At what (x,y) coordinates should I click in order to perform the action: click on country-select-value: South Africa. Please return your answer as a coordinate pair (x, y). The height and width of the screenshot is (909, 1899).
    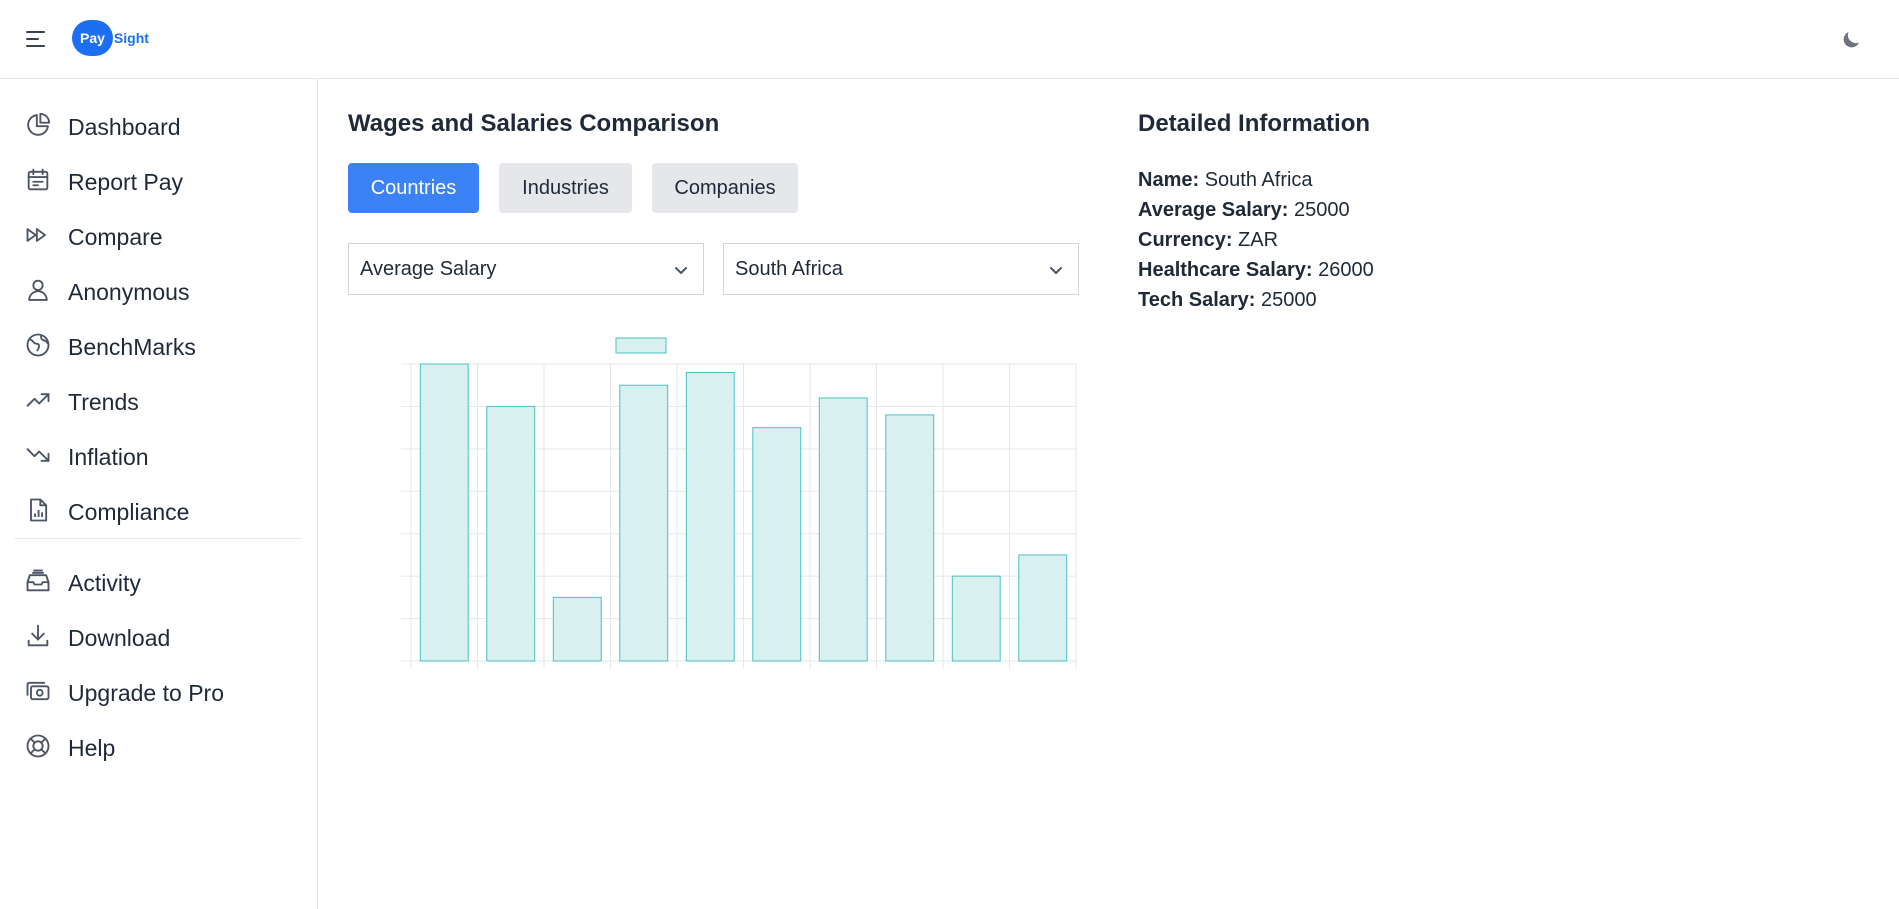
    Looking at the image, I should click on (789, 268).